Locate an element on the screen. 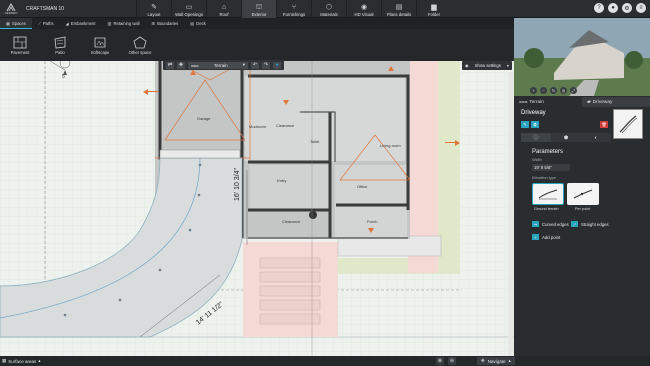 The image size is (650, 366). undo-icon: ↶ is located at coordinates (255, 65).